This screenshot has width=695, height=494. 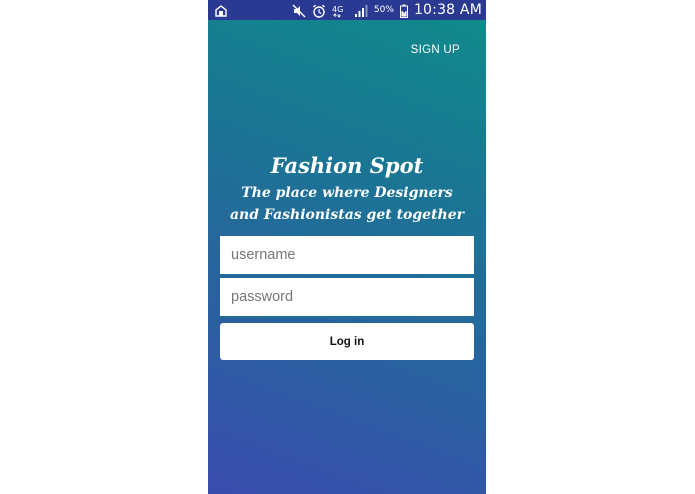 What do you see at coordinates (347, 256) in the screenshot?
I see `username-input` at bounding box center [347, 256].